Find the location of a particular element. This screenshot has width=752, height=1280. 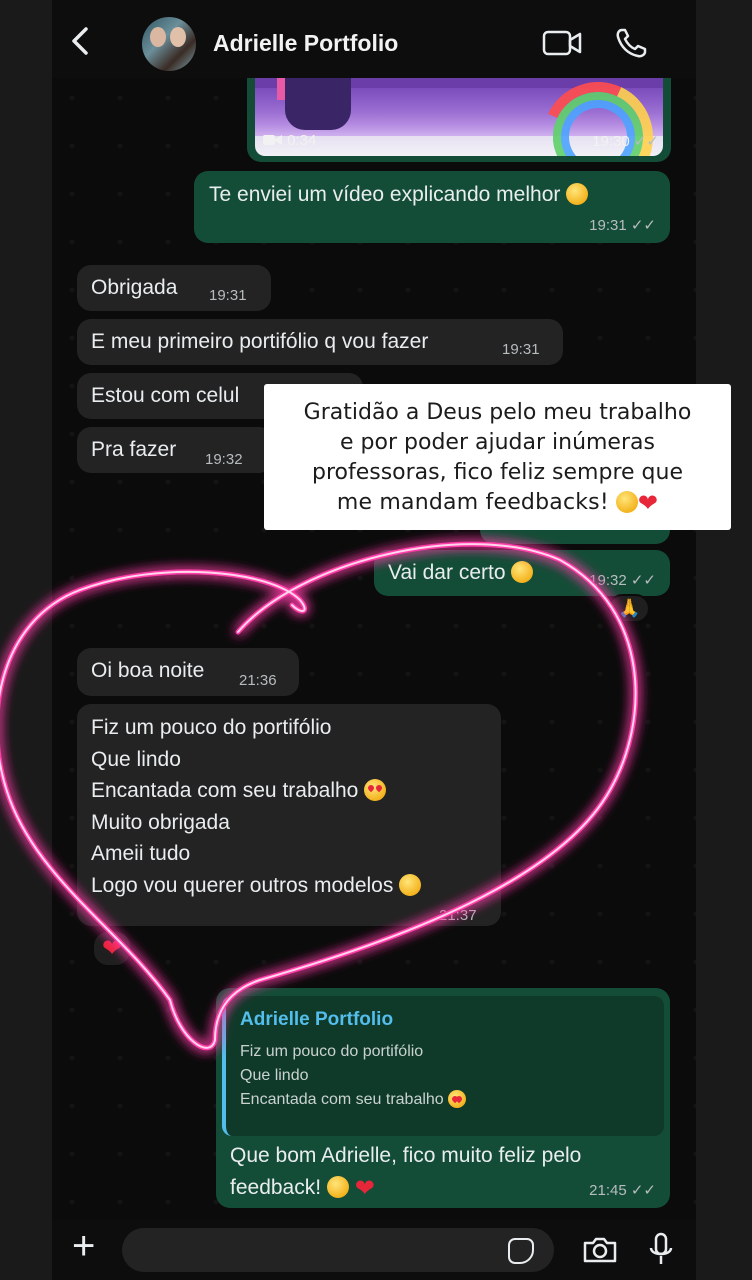

message-text: E meu primeiro portifólio q vou fazer is located at coordinates (260, 341).